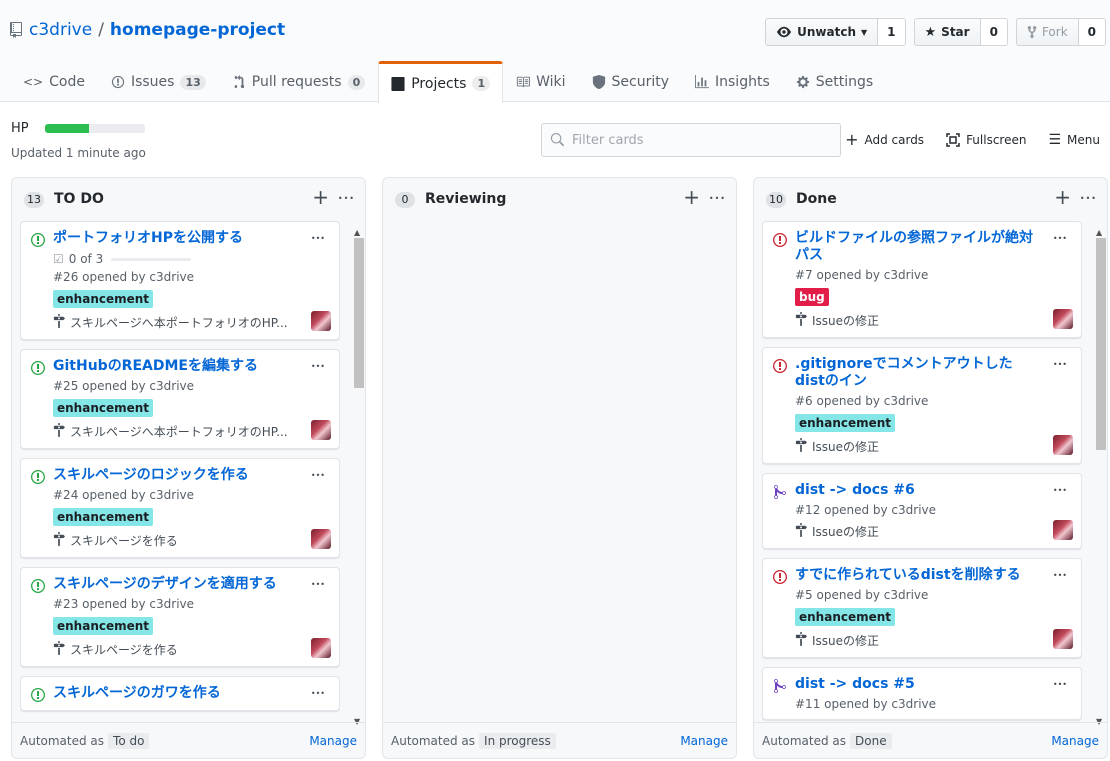 The width and height of the screenshot is (1110, 761). What do you see at coordinates (732, 81) in the screenshot?
I see `tab-insights: Insights` at bounding box center [732, 81].